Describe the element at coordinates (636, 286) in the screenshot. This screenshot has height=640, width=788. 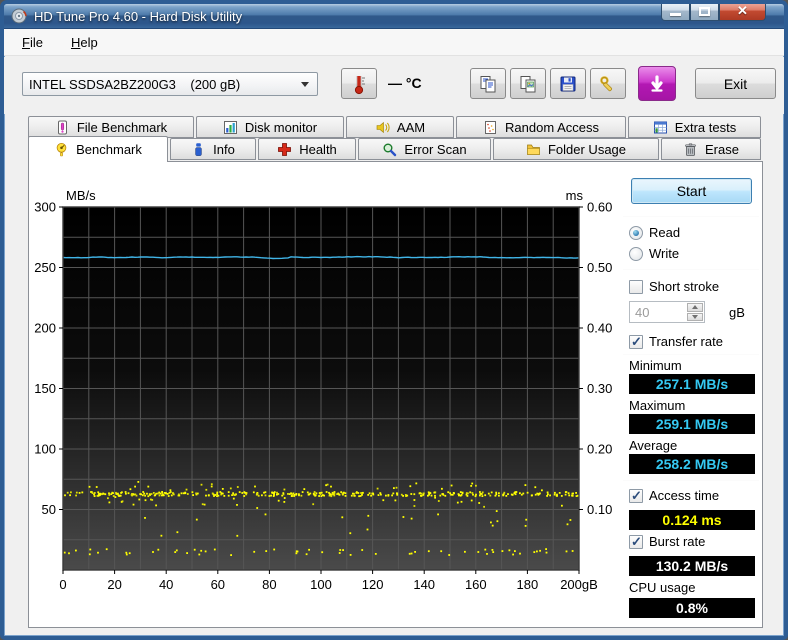
I see `short-stroke-checkbox` at that location.